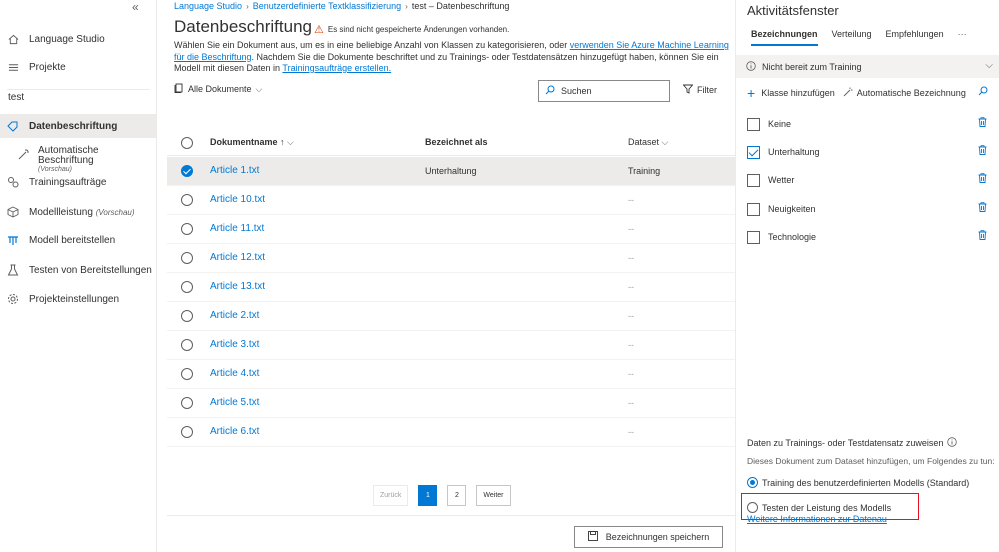 The height and width of the screenshot is (552, 999). What do you see at coordinates (867, 180) in the screenshot?
I see `label-item-wetter: Wetter` at bounding box center [867, 180].